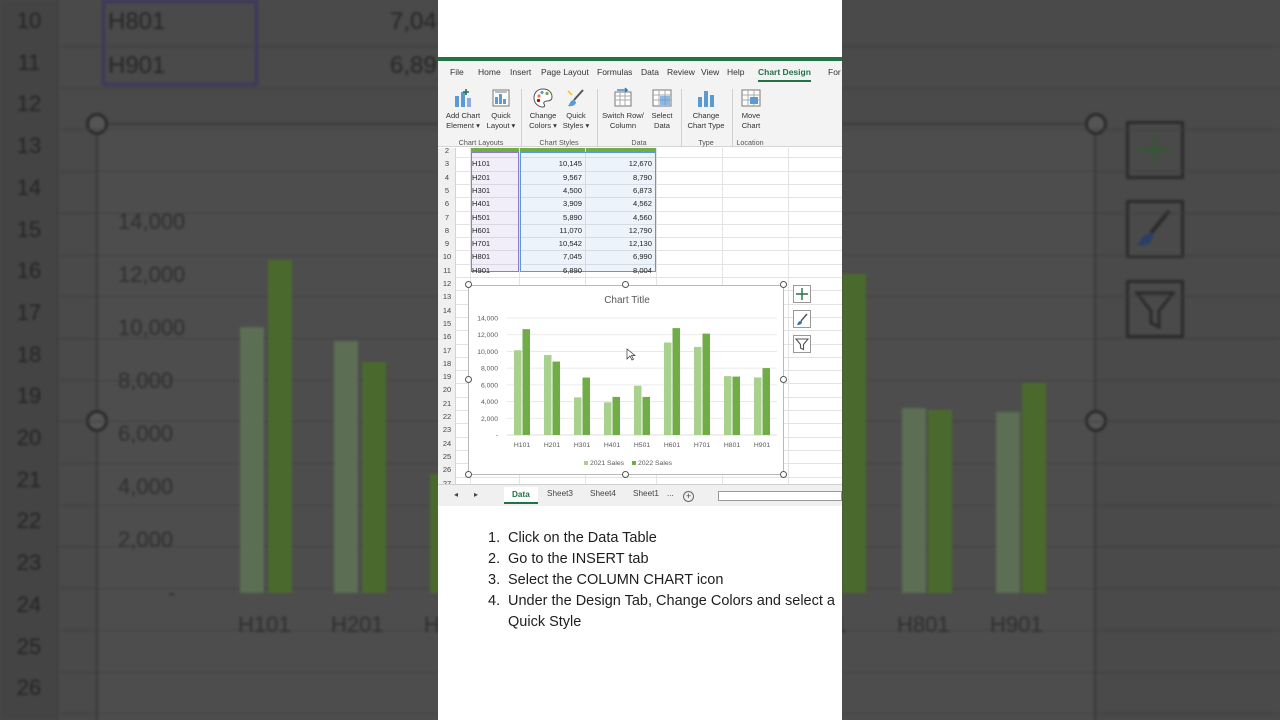 The image size is (1280, 720). What do you see at coordinates (551, 256) in the screenshot?
I see `cell-2021-sales: 7,045` at bounding box center [551, 256].